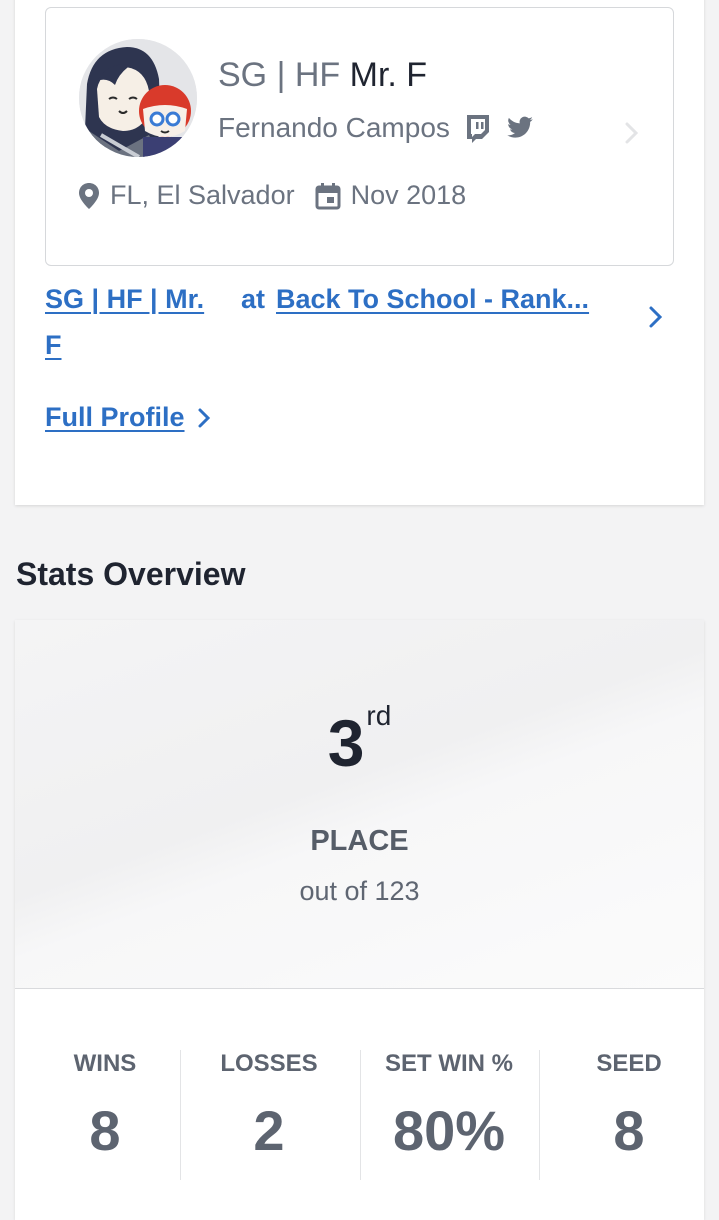 This screenshot has height=1220, width=719. I want to click on location: FL, El Salvador, so click(186, 195).